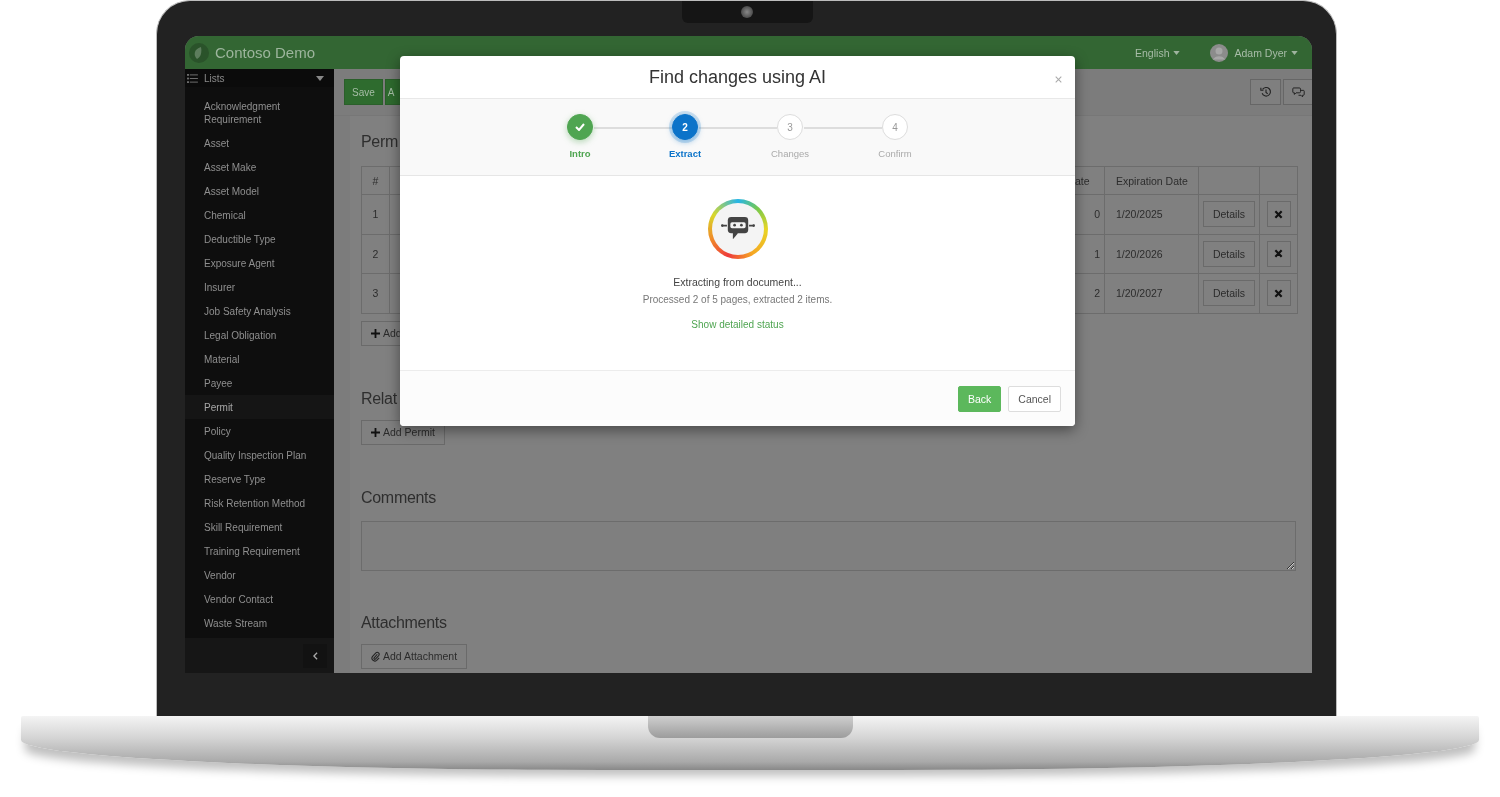 Image resolution: width=1500 pixels, height=797 pixels. What do you see at coordinates (376, 253) in the screenshot?
I see `table-cell: 2` at bounding box center [376, 253].